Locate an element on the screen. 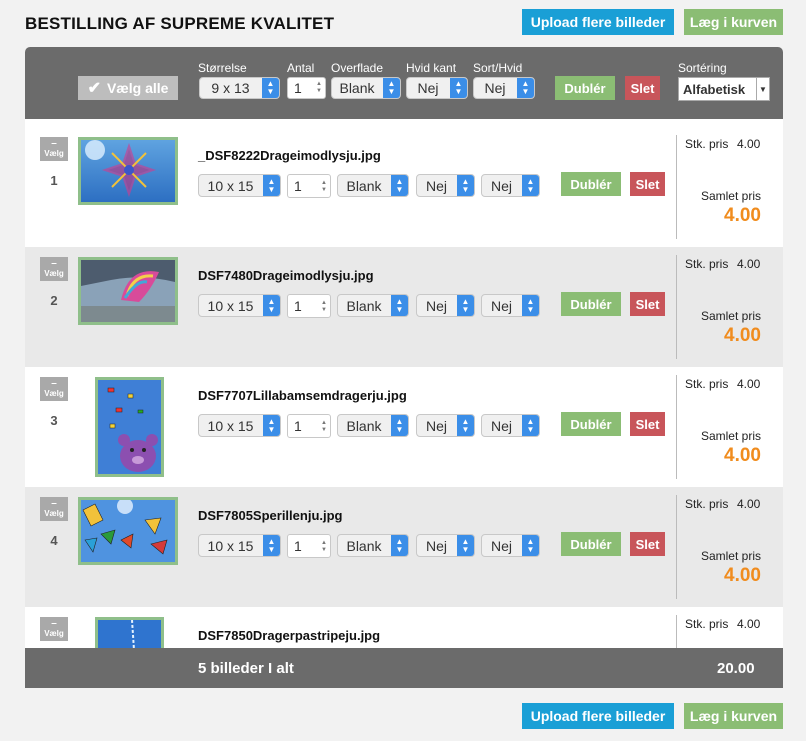  bulk-delete-button: Slet is located at coordinates (642, 88).